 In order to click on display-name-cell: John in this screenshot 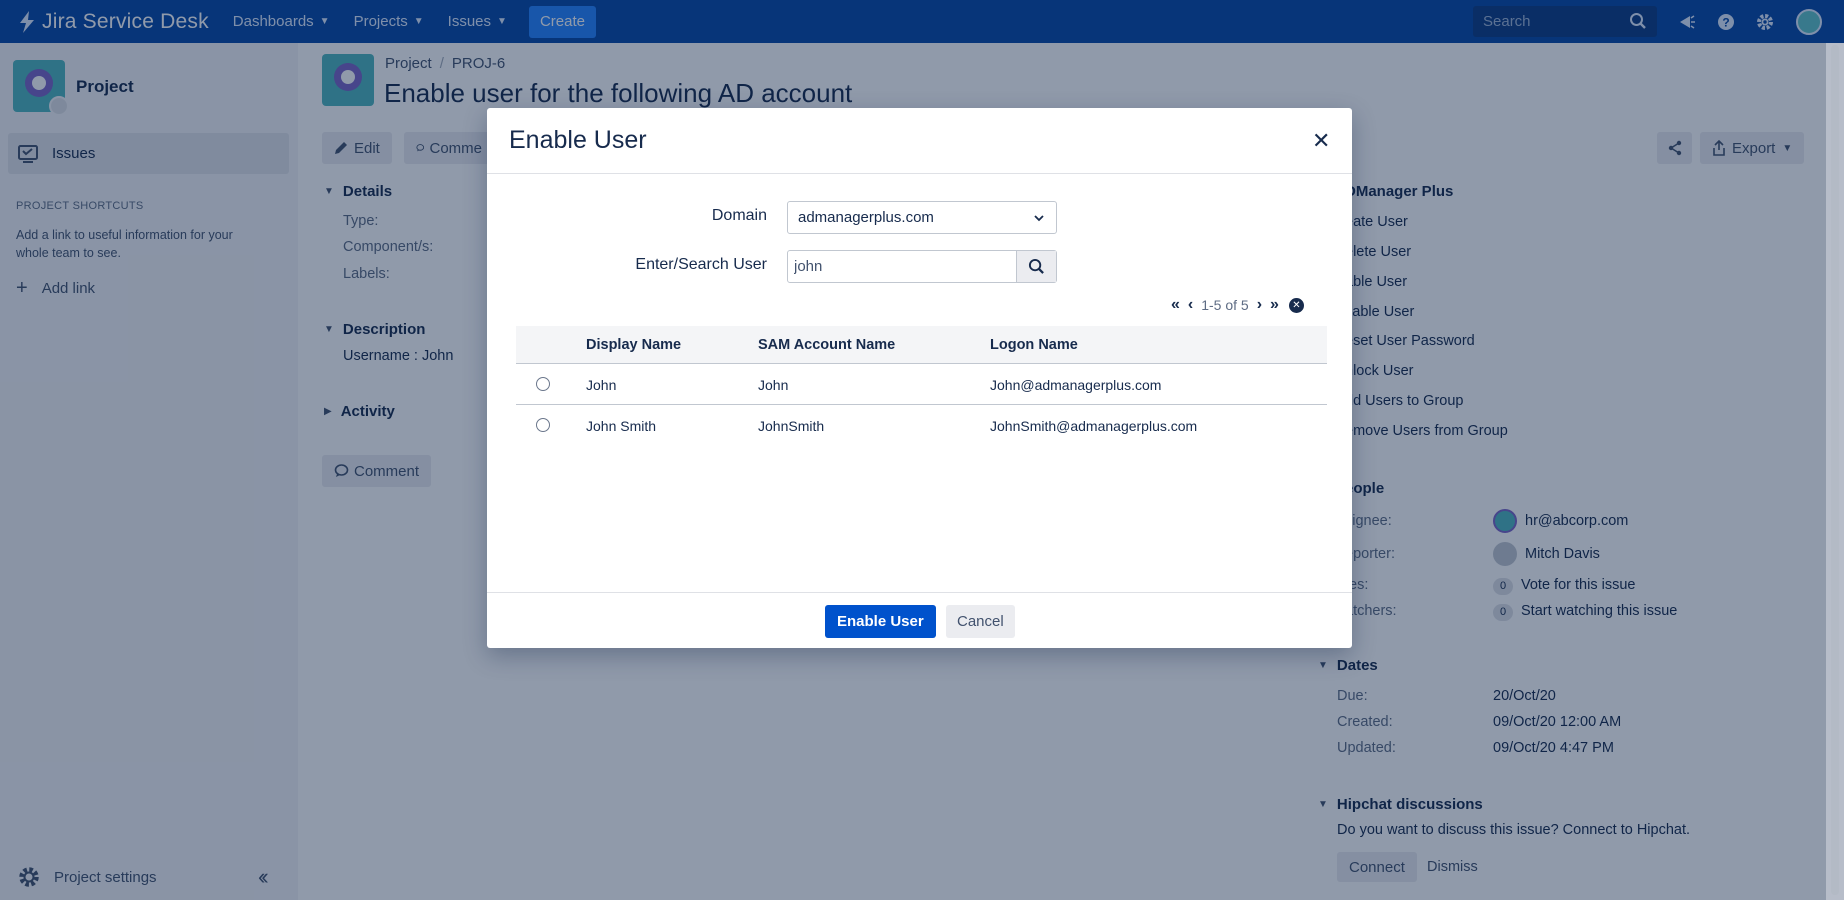, I will do `click(601, 385)`.